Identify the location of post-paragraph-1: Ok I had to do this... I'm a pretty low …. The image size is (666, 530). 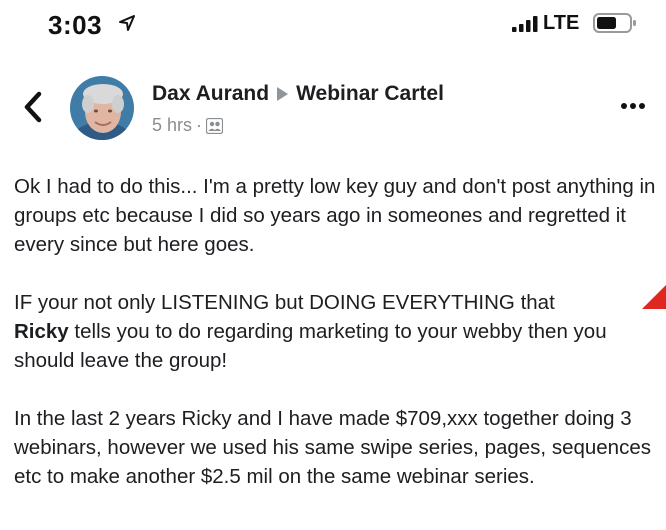
(335, 215).